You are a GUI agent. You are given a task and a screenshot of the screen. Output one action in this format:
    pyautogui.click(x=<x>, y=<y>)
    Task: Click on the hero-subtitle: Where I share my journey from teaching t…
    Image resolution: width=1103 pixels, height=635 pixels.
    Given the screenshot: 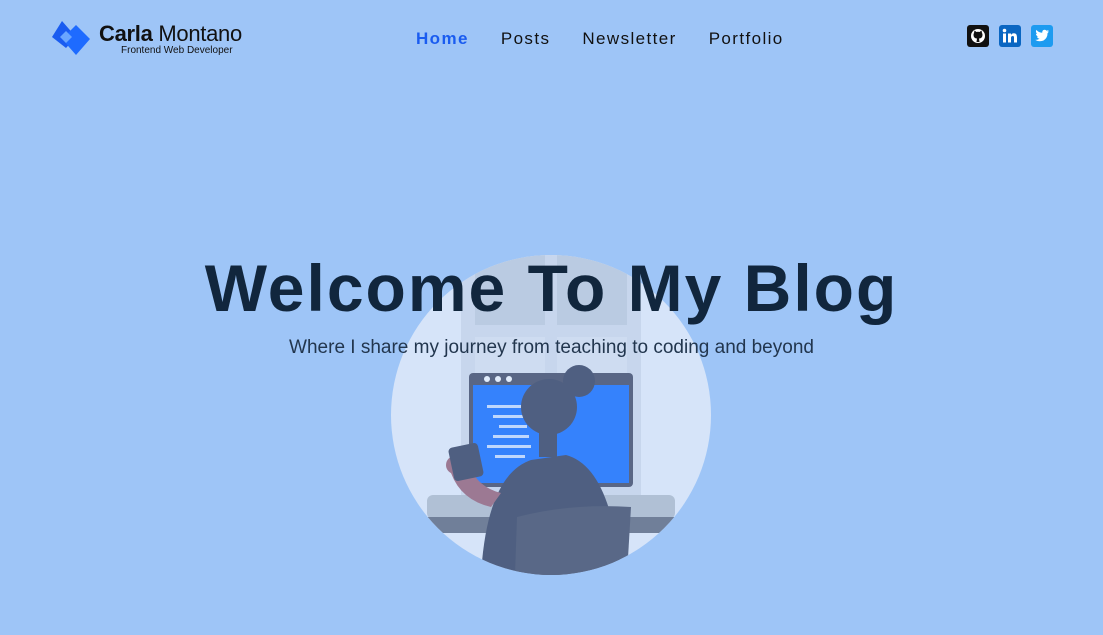 What is the action you would take?
    pyautogui.click(x=551, y=347)
    